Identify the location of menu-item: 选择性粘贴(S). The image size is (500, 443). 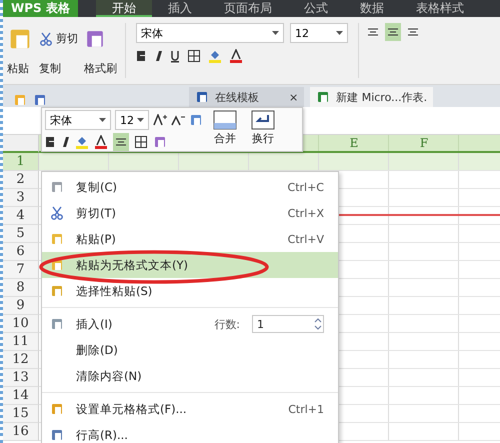
(190, 291).